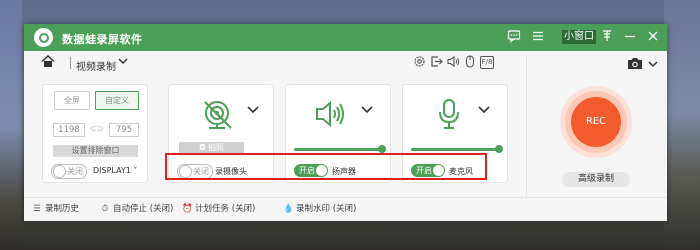 This screenshot has width=700, height=250. Describe the element at coordinates (112, 170) in the screenshot. I see `display-label: DISPLAY1` at that location.